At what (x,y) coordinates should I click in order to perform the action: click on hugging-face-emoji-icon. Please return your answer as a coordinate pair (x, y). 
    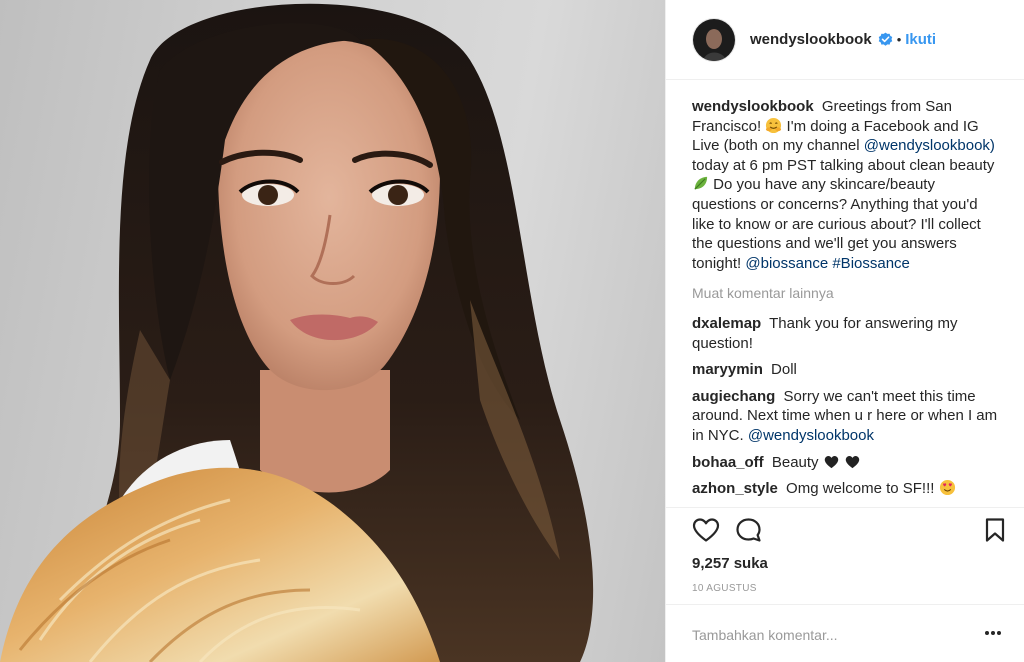
    Looking at the image, I should click on (774, 125).